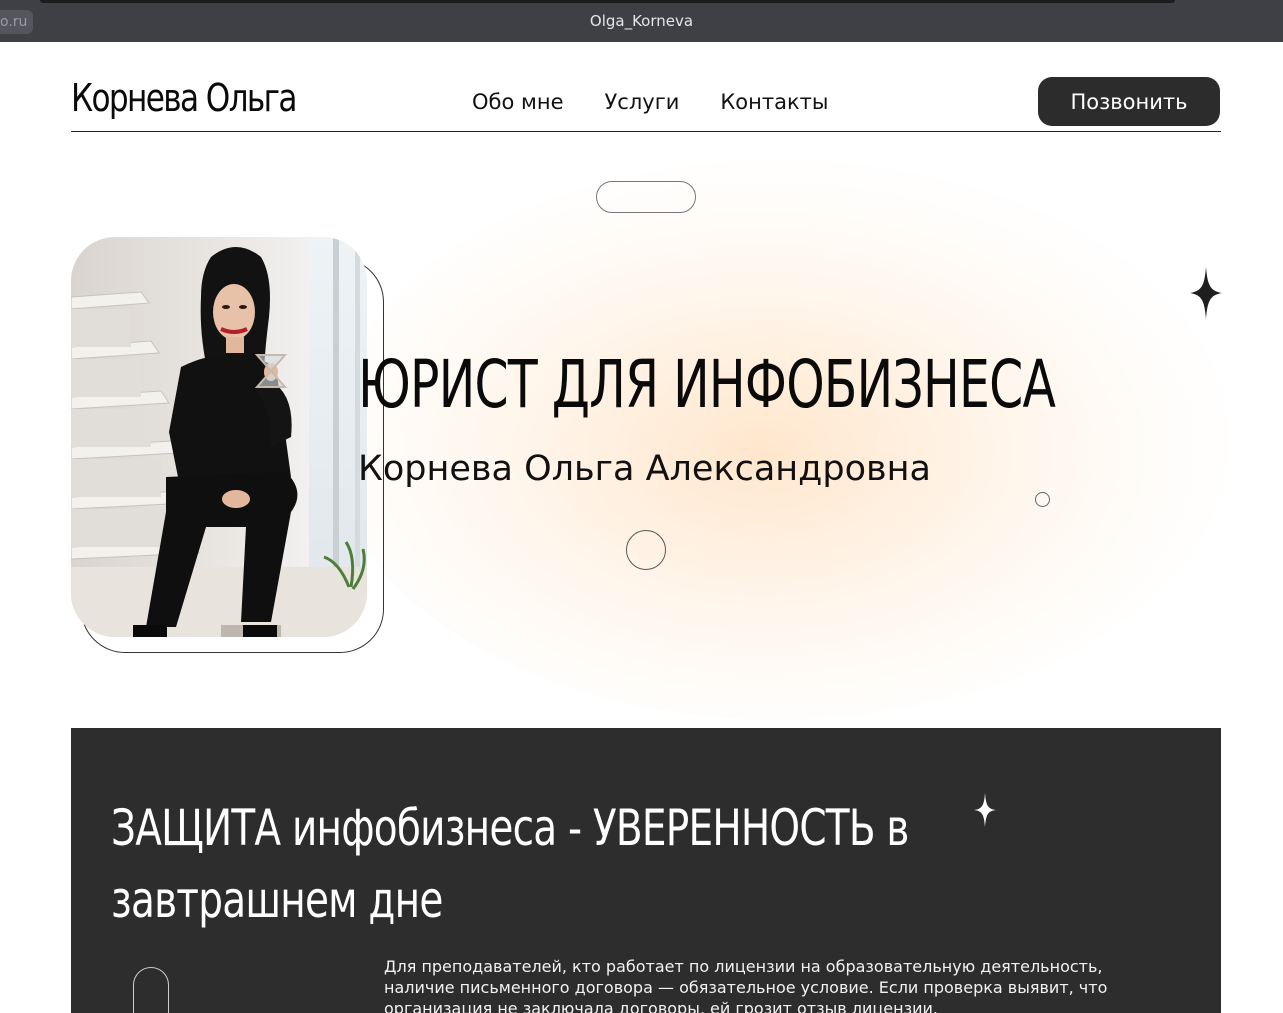 The height and width of the screenshot is (1013, 1283). Describe the element at coordinates (985, 810) in the screenshot. I see `sparkle-white-icon` at that location.